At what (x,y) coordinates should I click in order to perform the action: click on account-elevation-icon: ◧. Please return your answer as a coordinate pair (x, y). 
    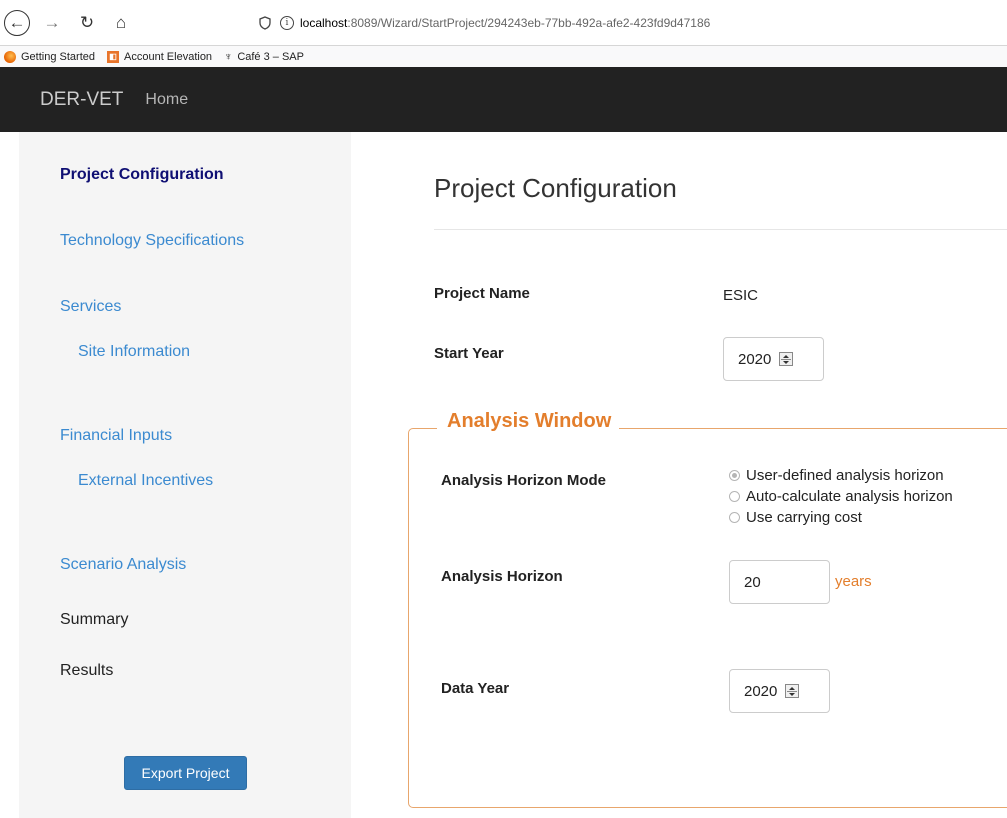
    Looking at the image, I should click on (113, 56).